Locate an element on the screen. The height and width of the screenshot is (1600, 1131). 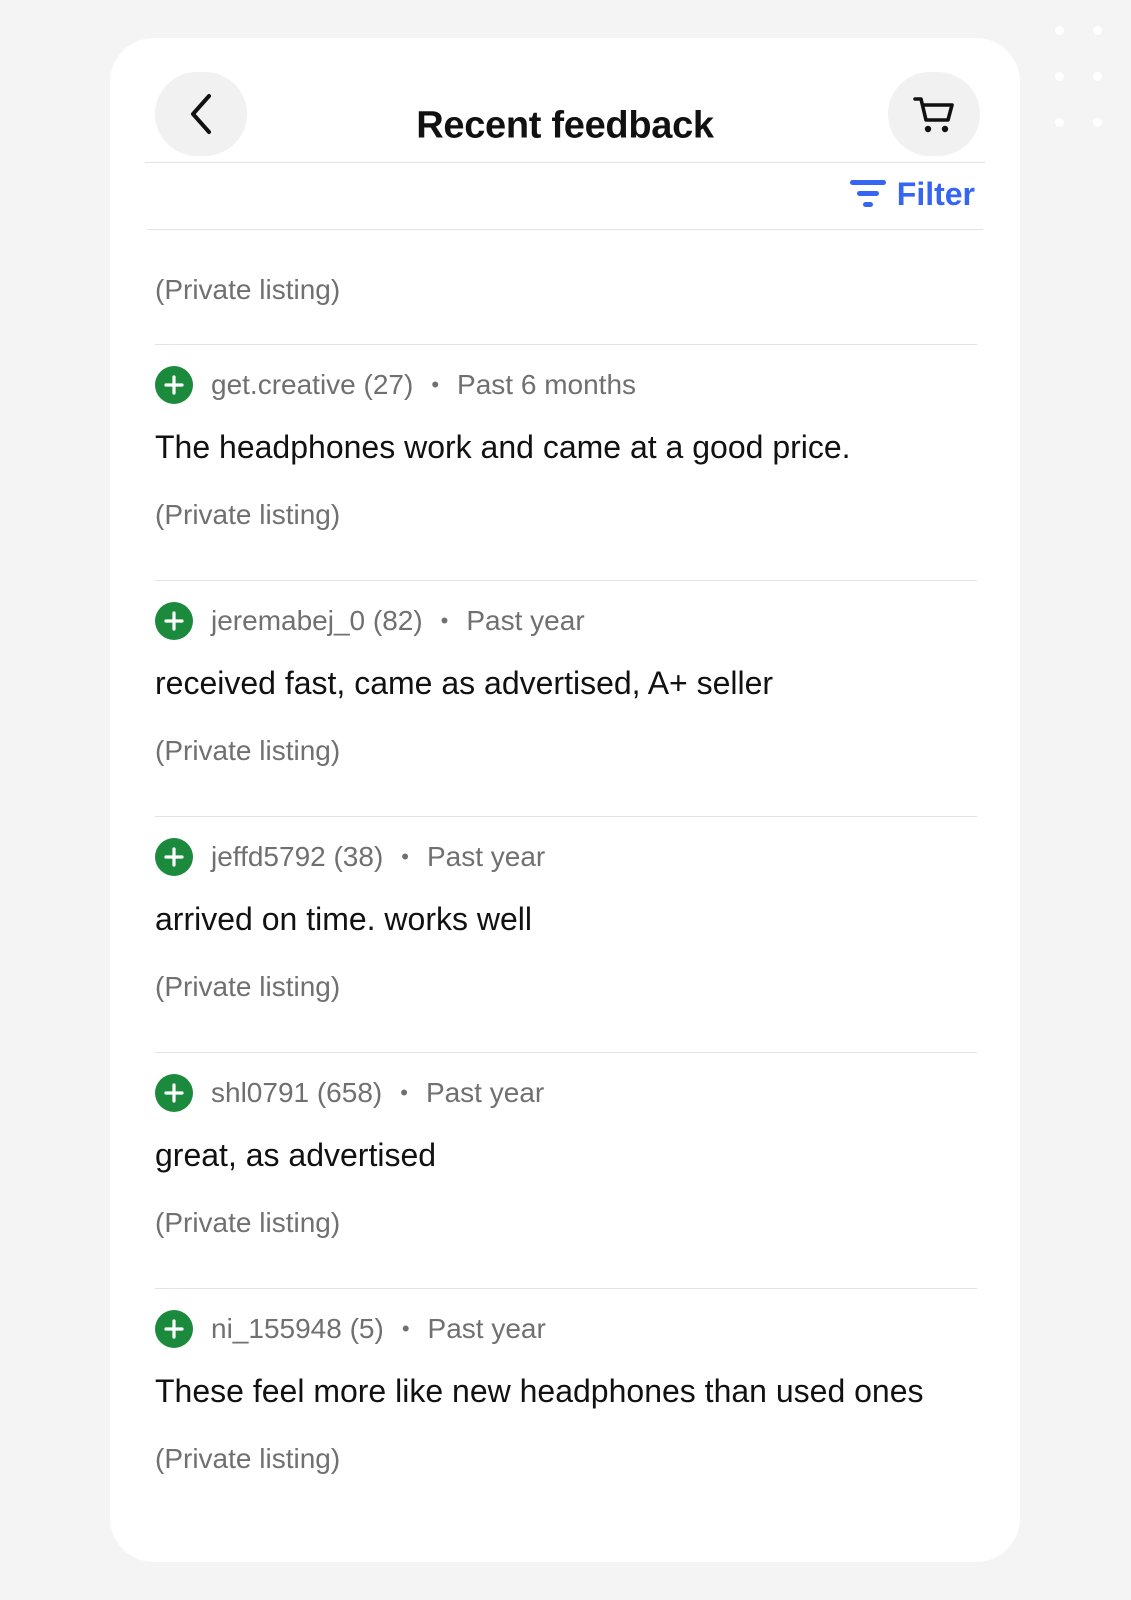
feedback-meta: ni_155948 (5) • Past year is located at coordinates (350, 1329).